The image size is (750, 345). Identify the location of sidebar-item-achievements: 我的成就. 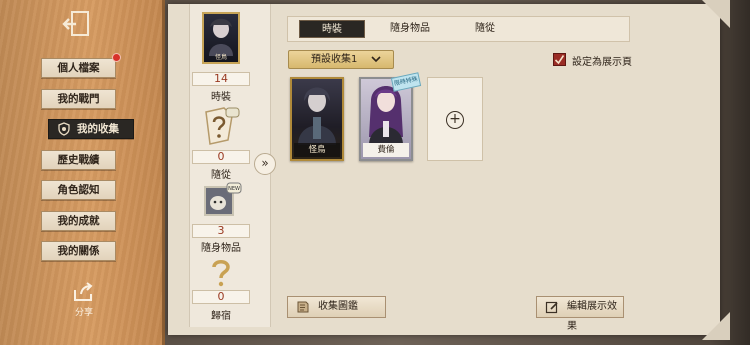
(78, 221).